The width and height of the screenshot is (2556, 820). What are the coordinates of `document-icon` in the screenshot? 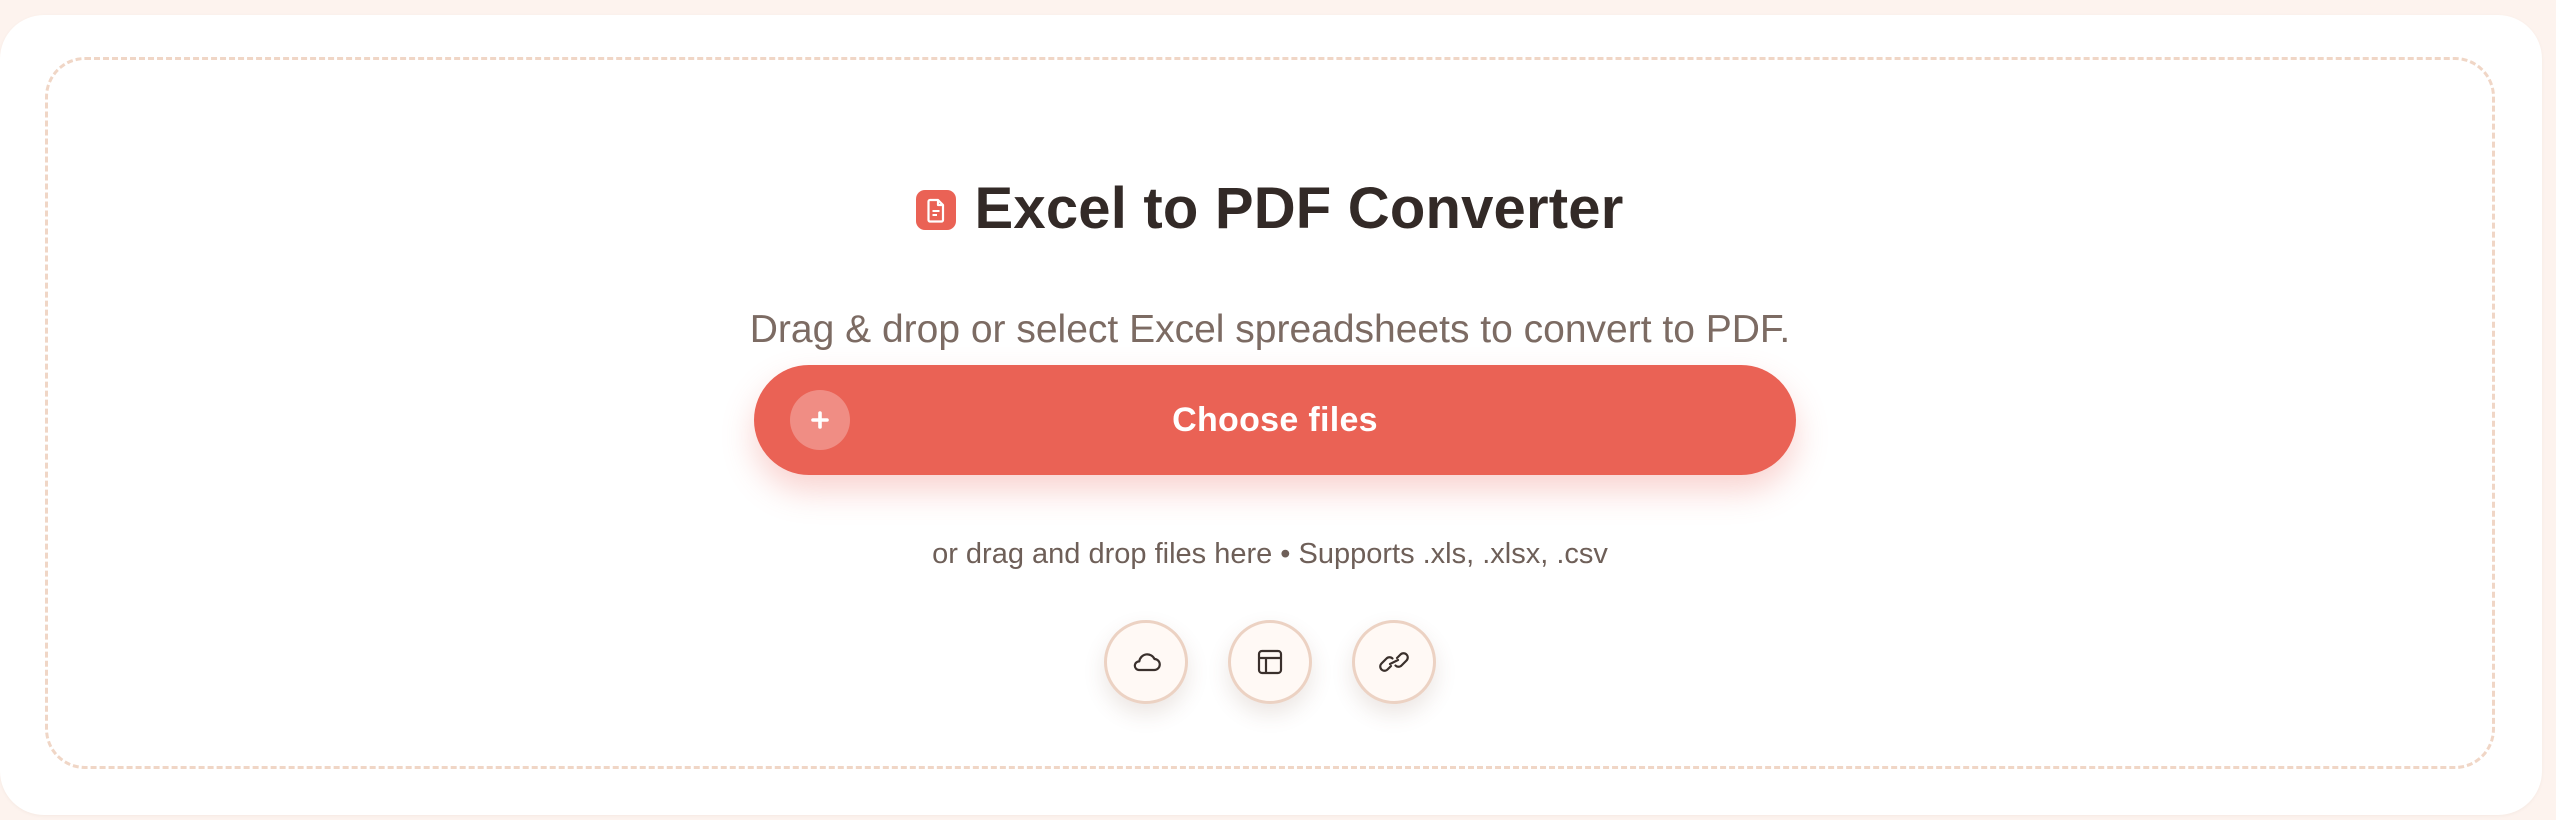 It's located at (936, 210).